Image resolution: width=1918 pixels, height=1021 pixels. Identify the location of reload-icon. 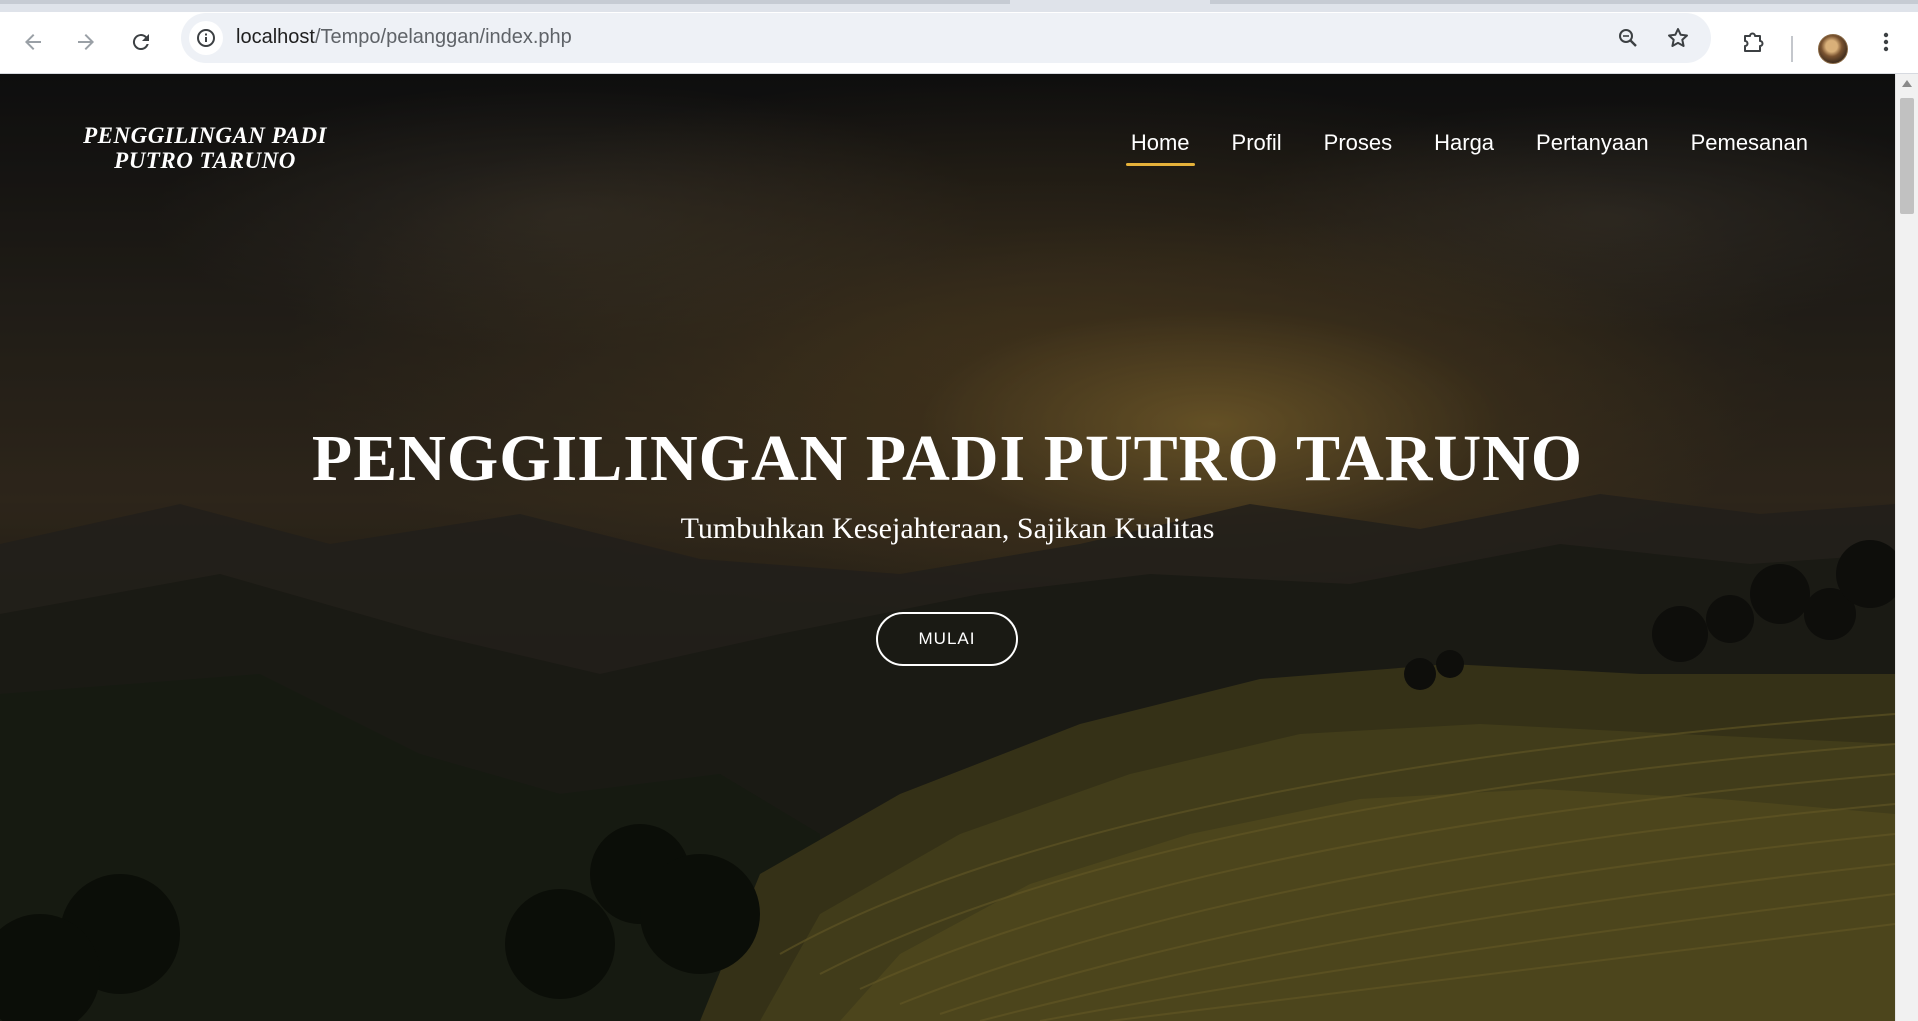
(140, 42).